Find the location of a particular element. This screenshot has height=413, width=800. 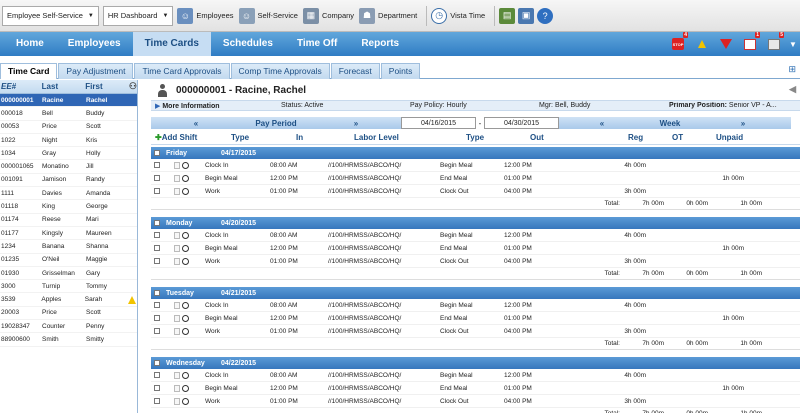

employee-row: 001091 Jamison Randy is located at coordinates (68, 181).